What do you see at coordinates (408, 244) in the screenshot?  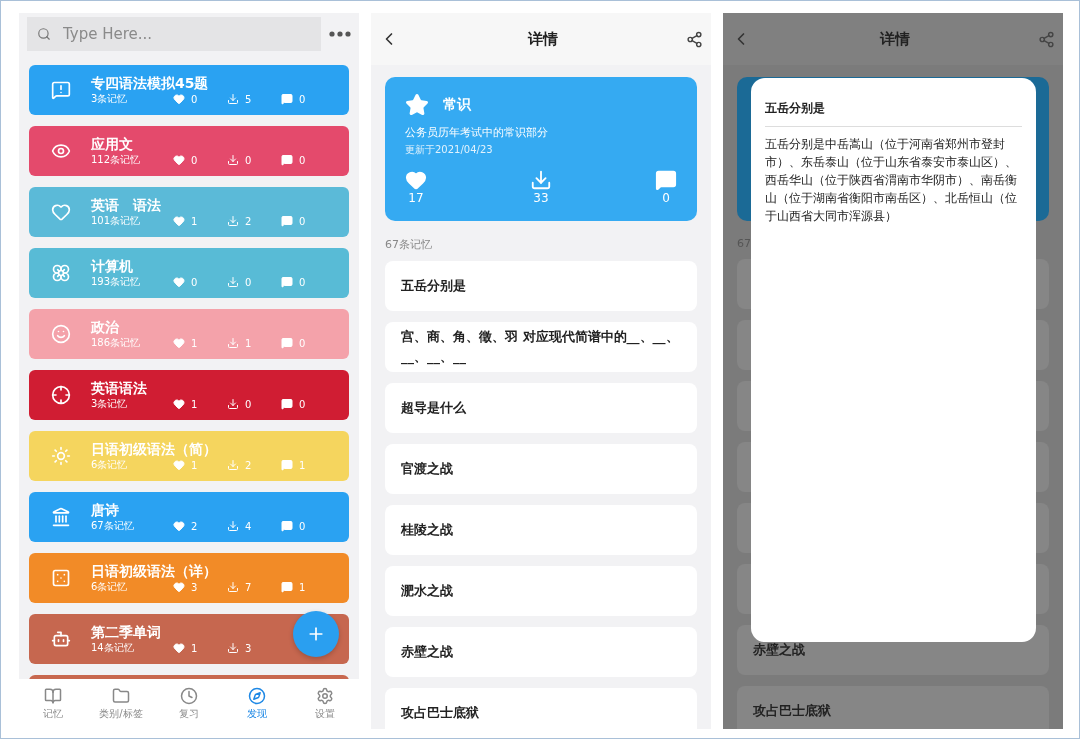 I see `memory-count: 67条记忆` at bounding box center [408, 244].